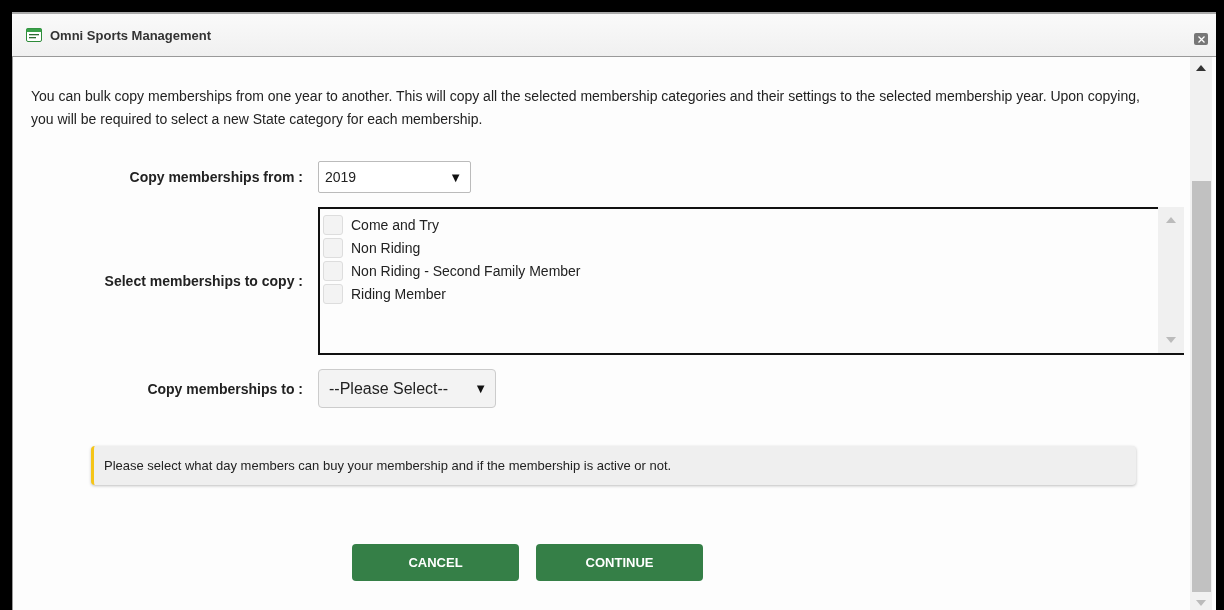 This screenshot has width=1224, height=610. Describe the element at coordinates (613, 465) in the screenshot. I see `info-note: Please select what day members can buy your membership and if the membership is active or not.` at that location.